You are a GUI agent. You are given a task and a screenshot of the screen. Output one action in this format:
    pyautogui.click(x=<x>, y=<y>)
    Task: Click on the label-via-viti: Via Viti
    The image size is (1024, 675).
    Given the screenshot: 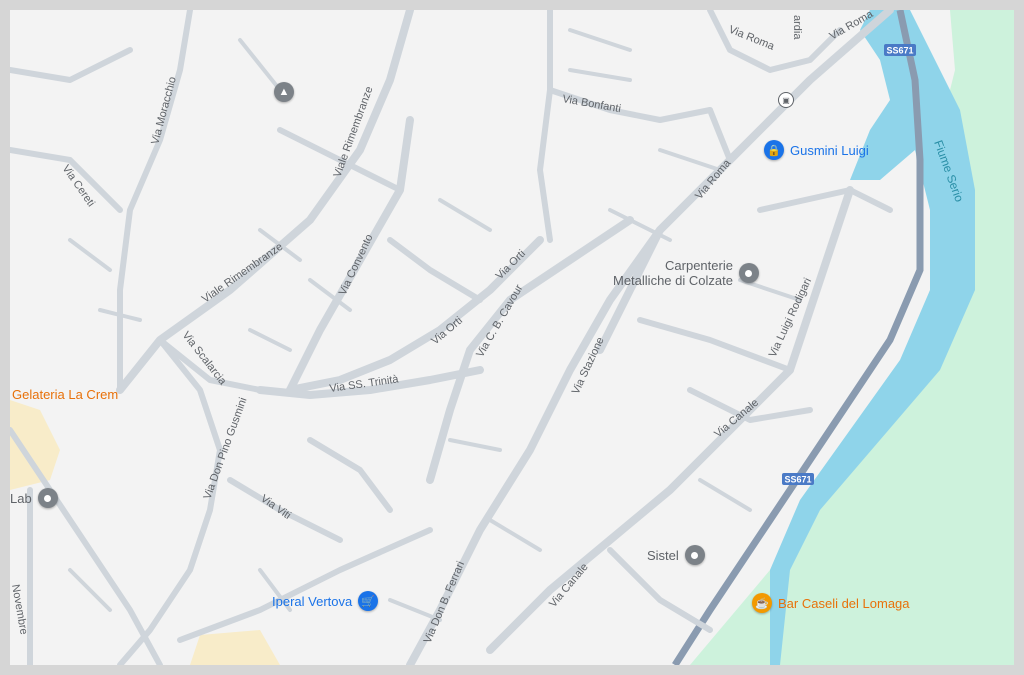 What is the action you would take?
    pyautogui.click(x=275, y=507)
    